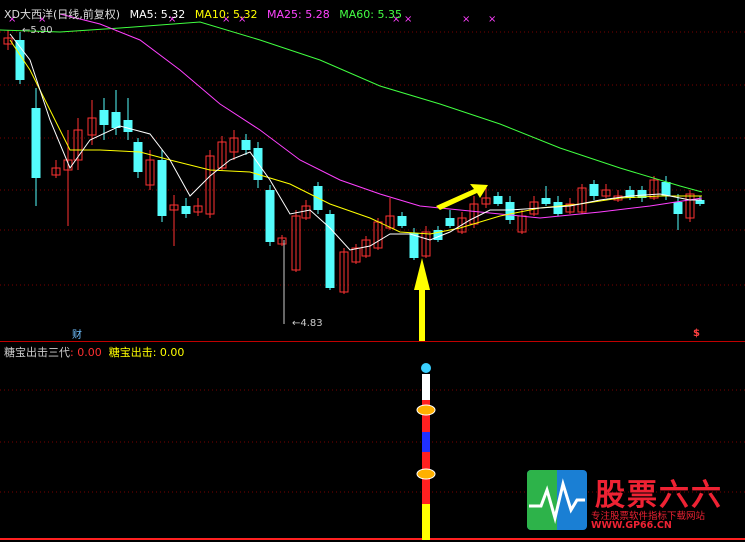  Describe the element at coordinates (634, 504) in the screenshot. I see `watermark-logo: 股票六六 专注股票软件指标下载网站 WWW.GP66.CN` at that location.